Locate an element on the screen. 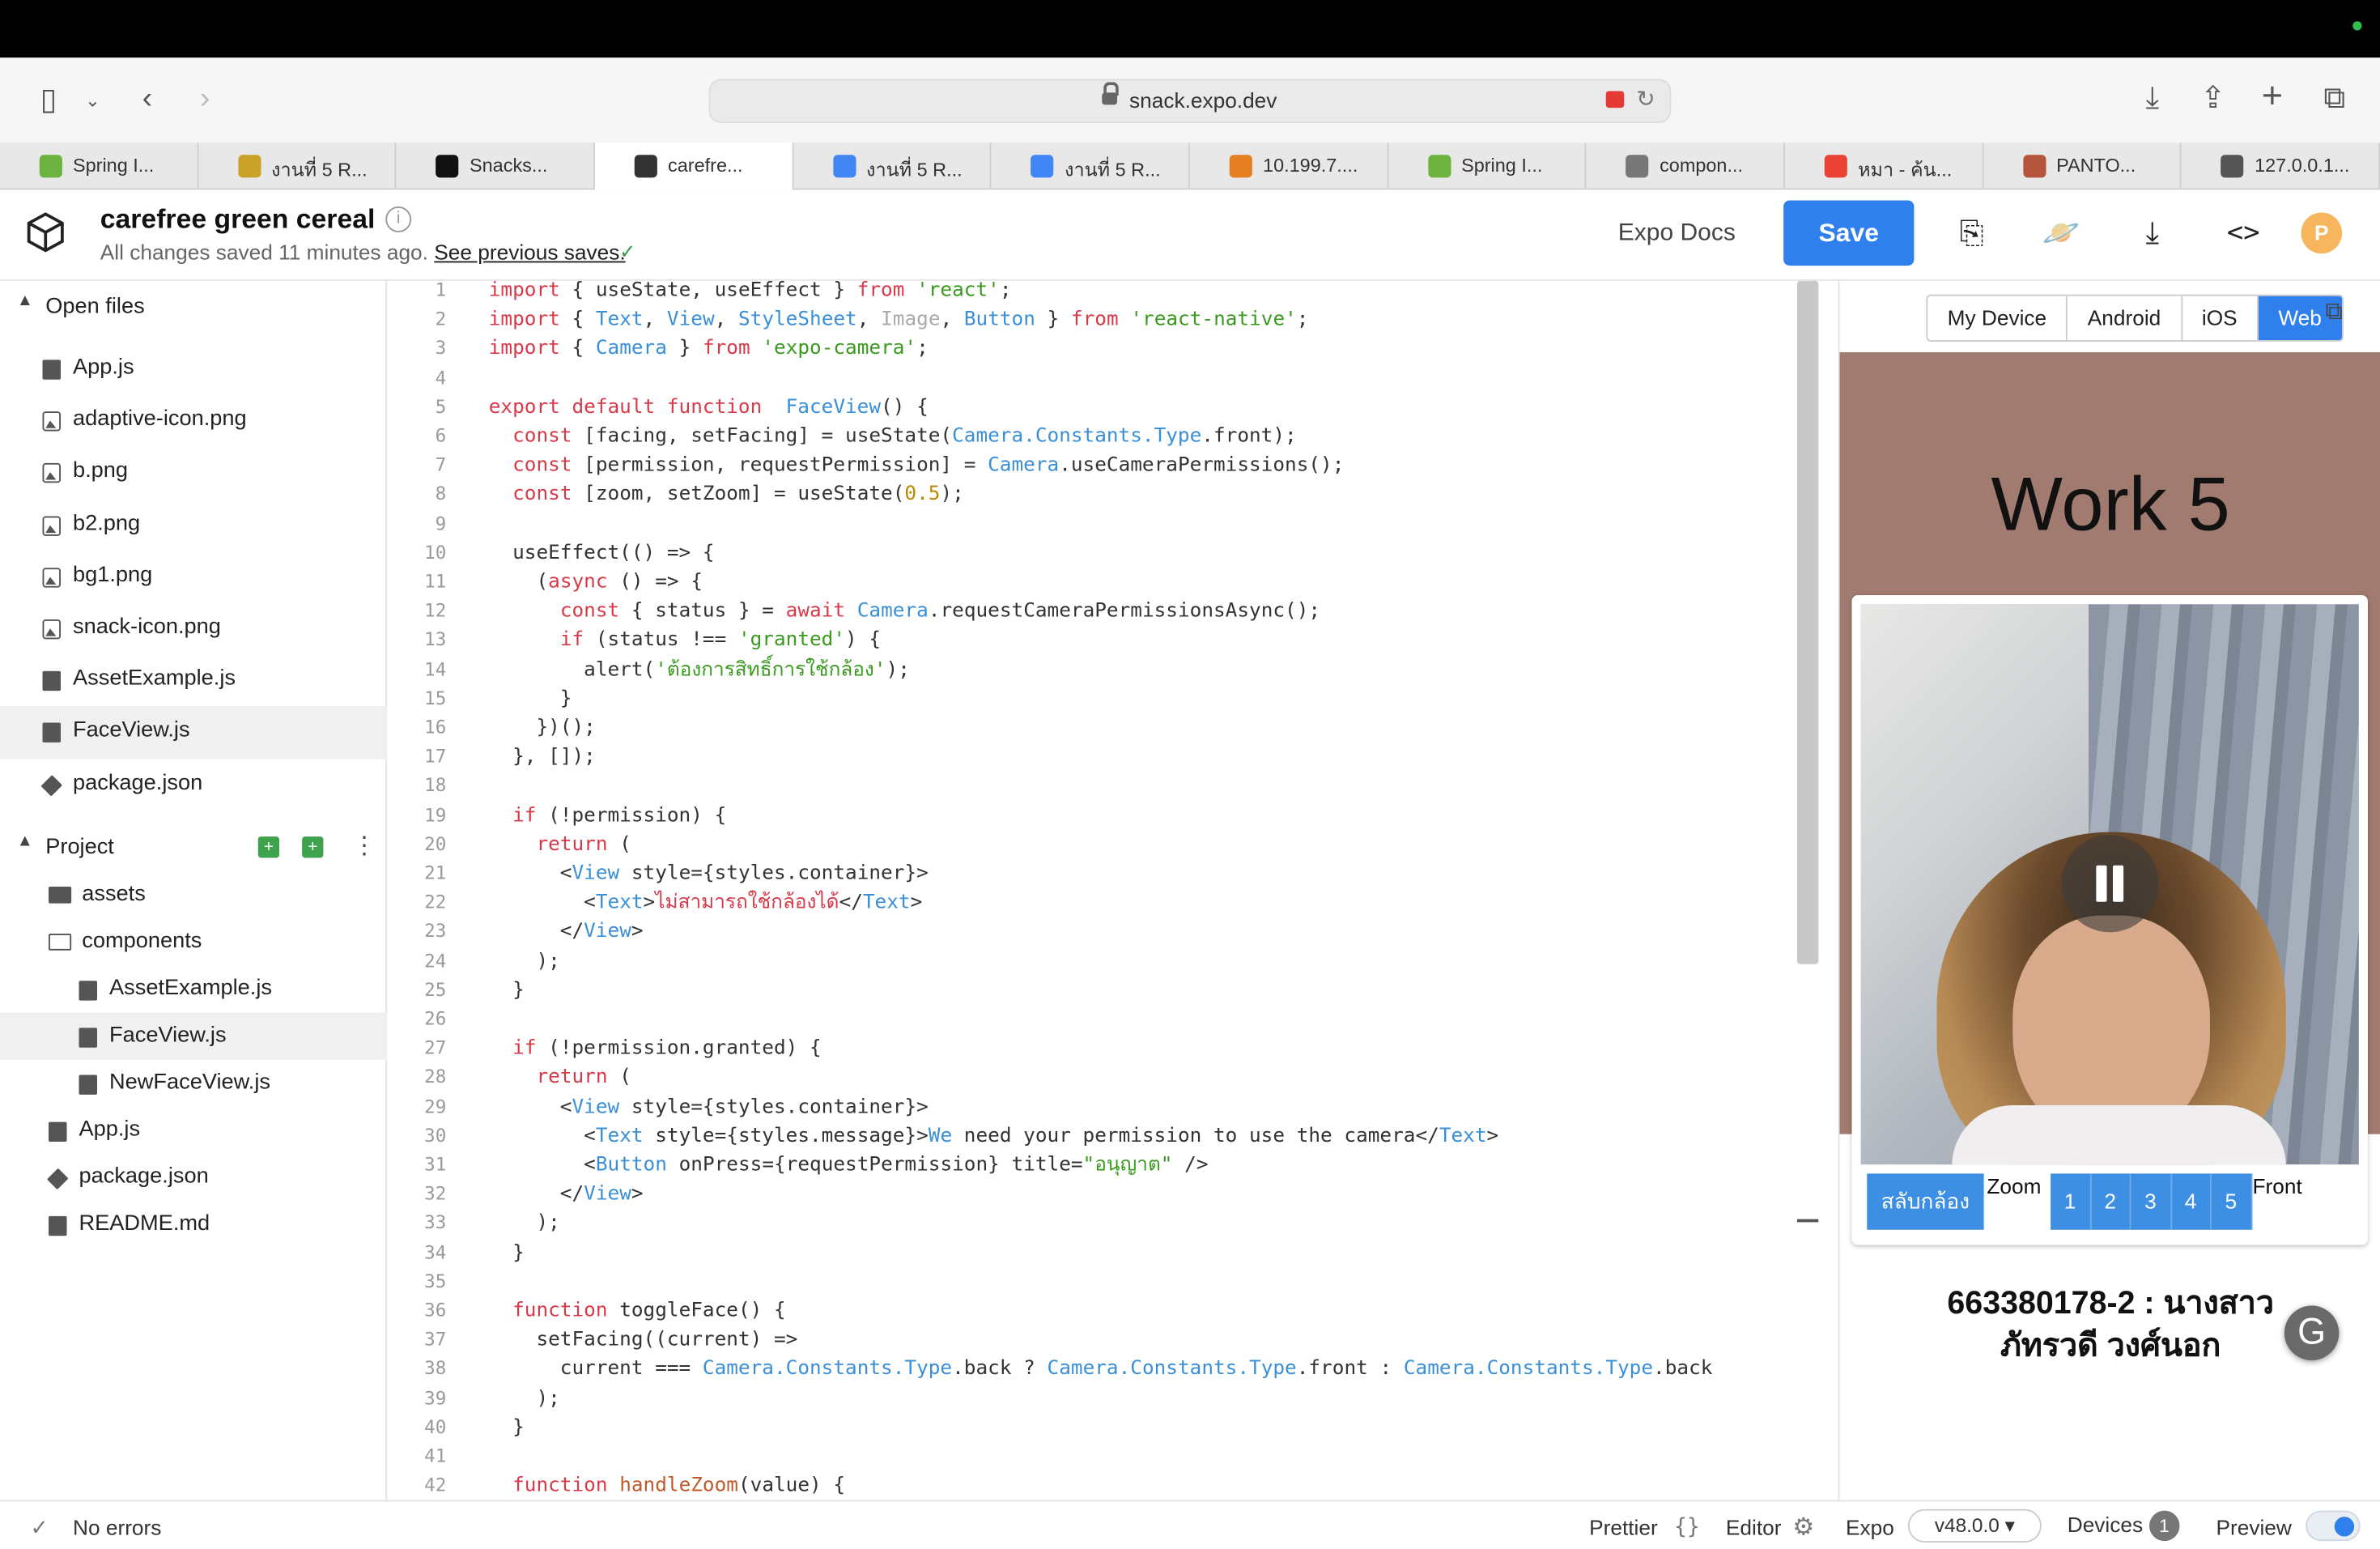 The image size is (2380, 1549). file-item: b2.png is located at coordinates (193, 525).